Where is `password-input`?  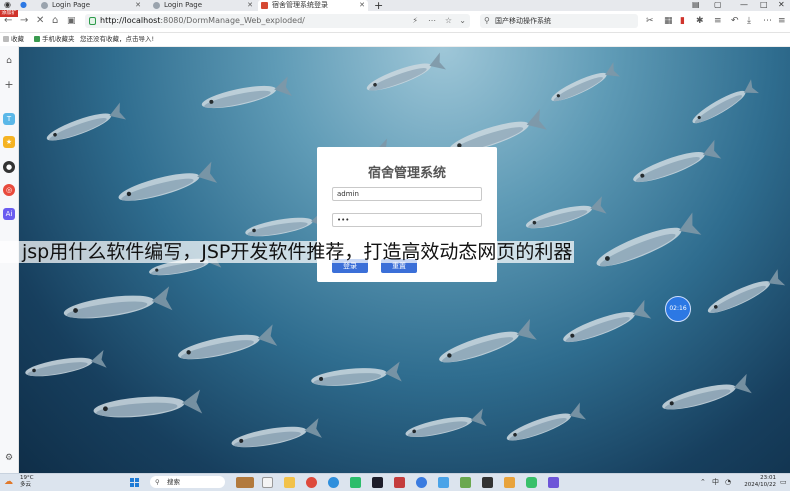 password-input is located at coordinates (407, 220).